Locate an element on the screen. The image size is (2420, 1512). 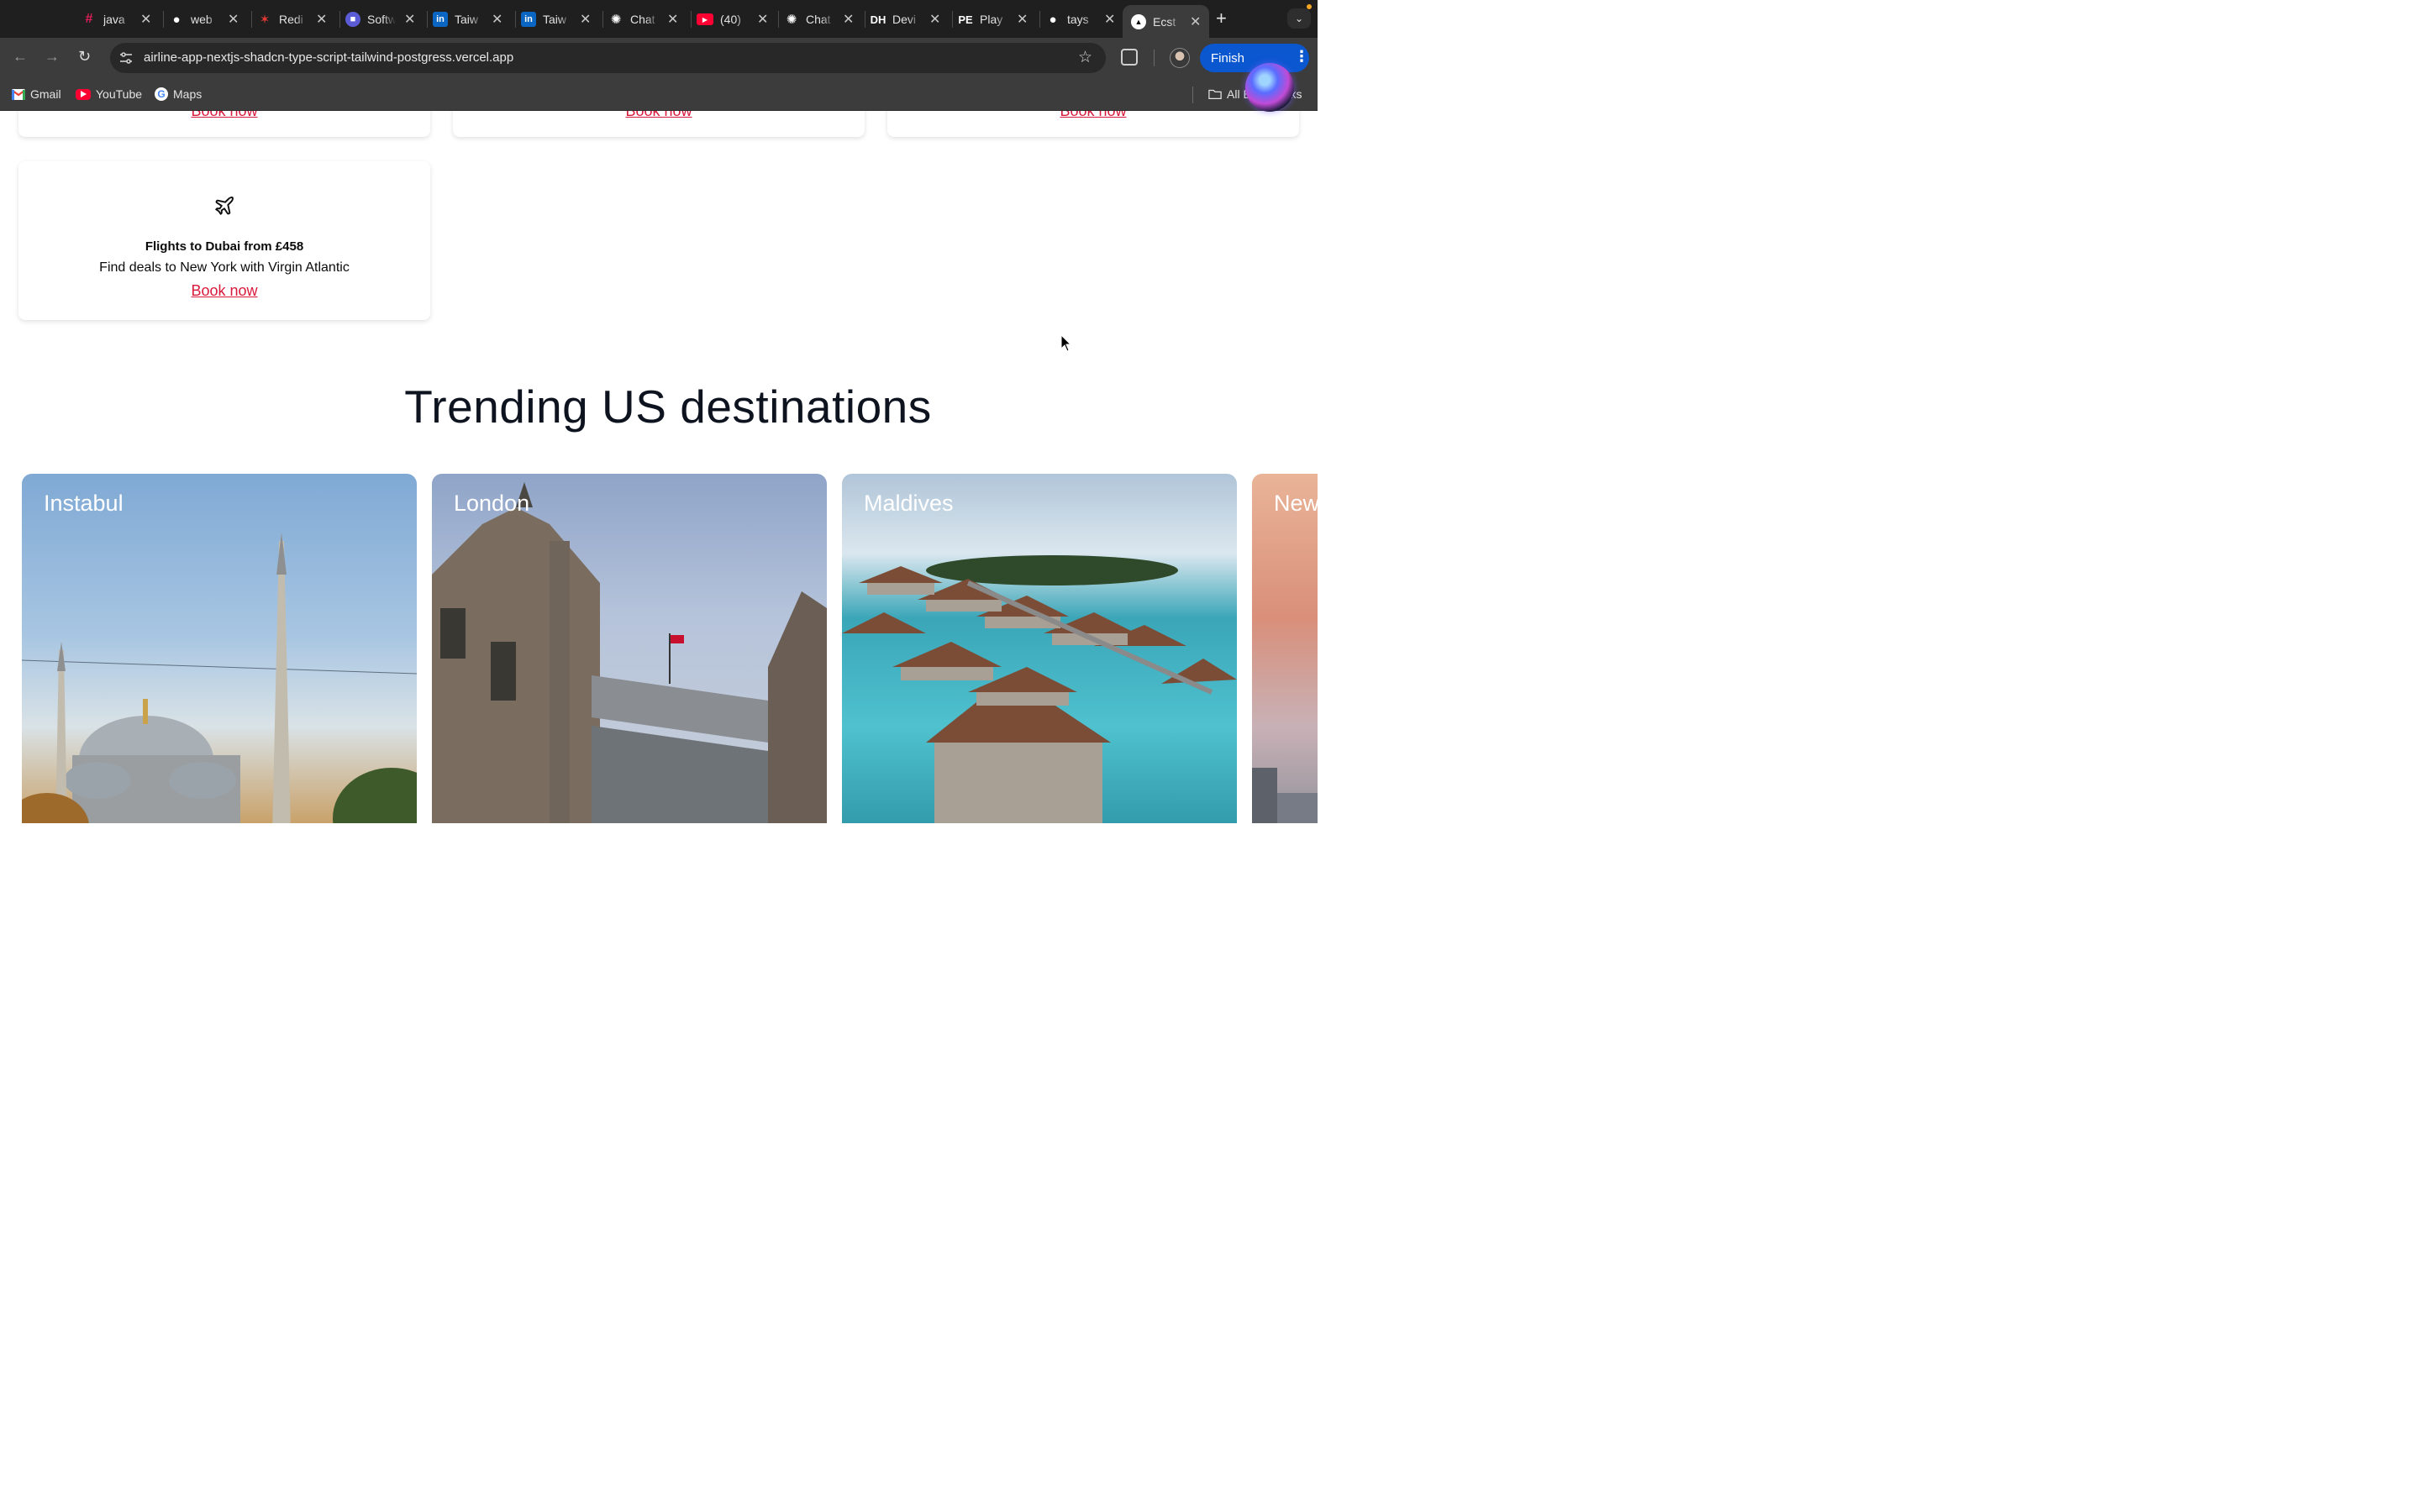
browser-tab: ▲ Ecst ✕ is located at coordinates (1166, 21).